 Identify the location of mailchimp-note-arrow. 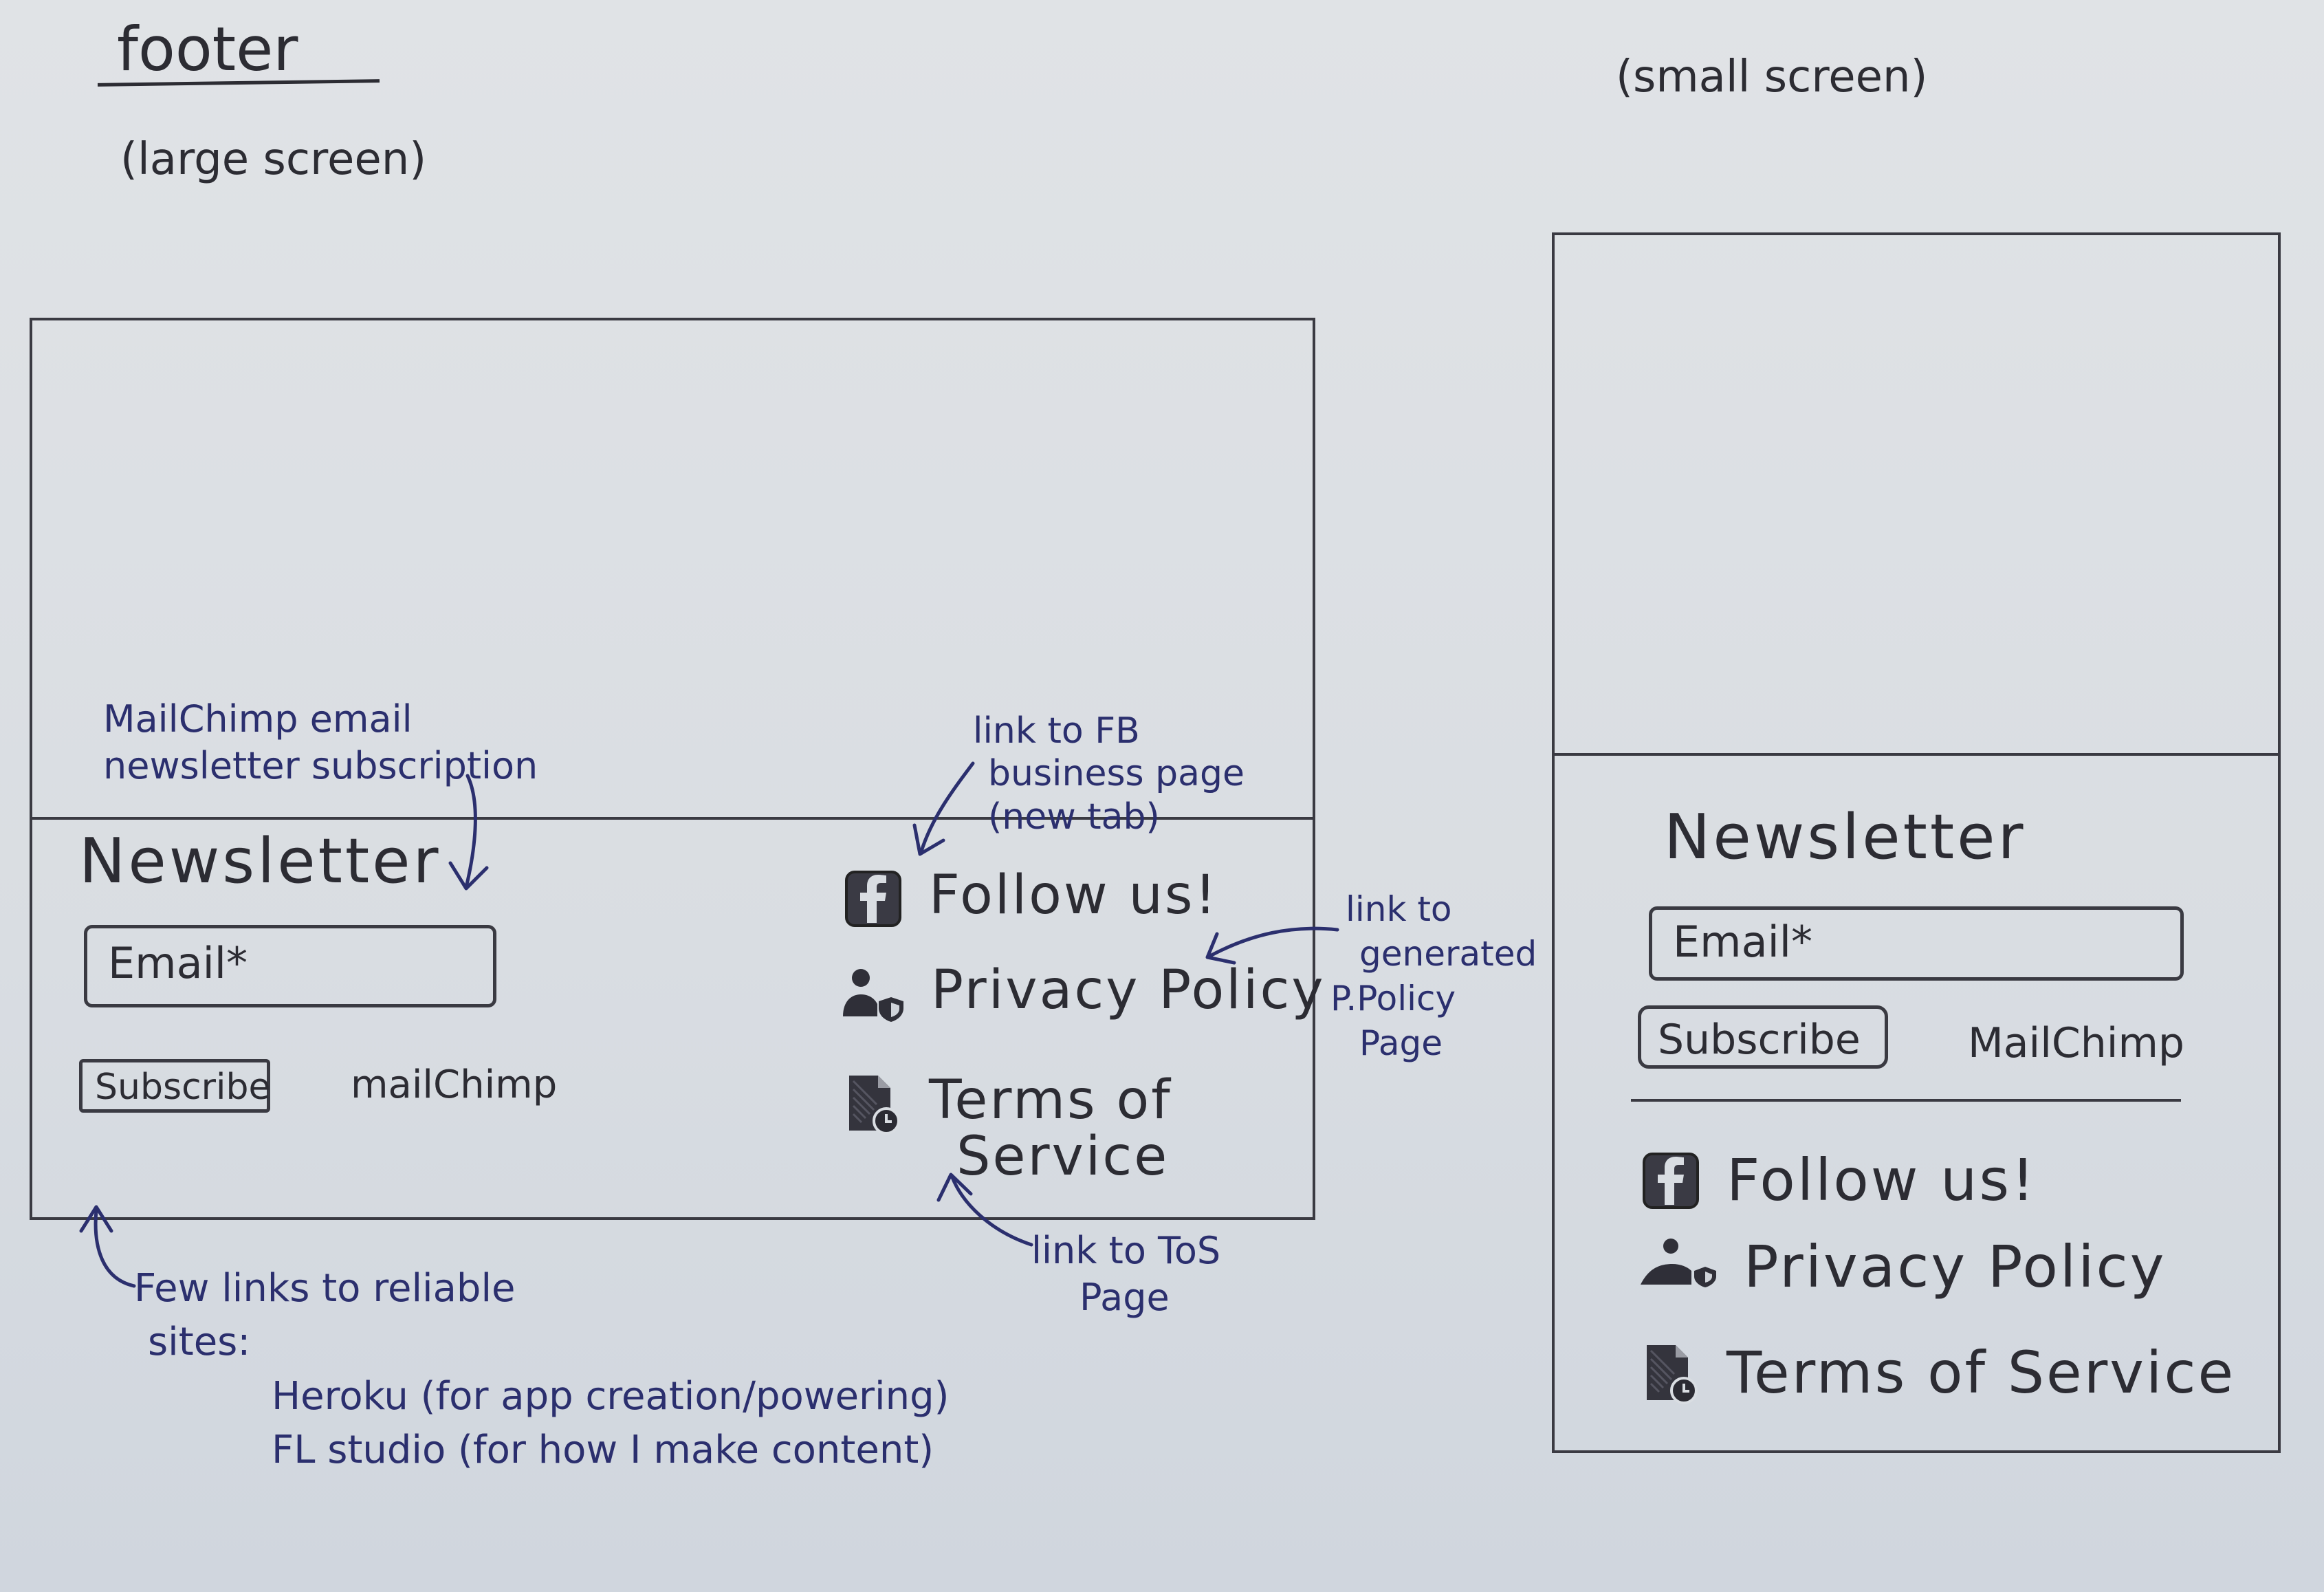
(470, 832).